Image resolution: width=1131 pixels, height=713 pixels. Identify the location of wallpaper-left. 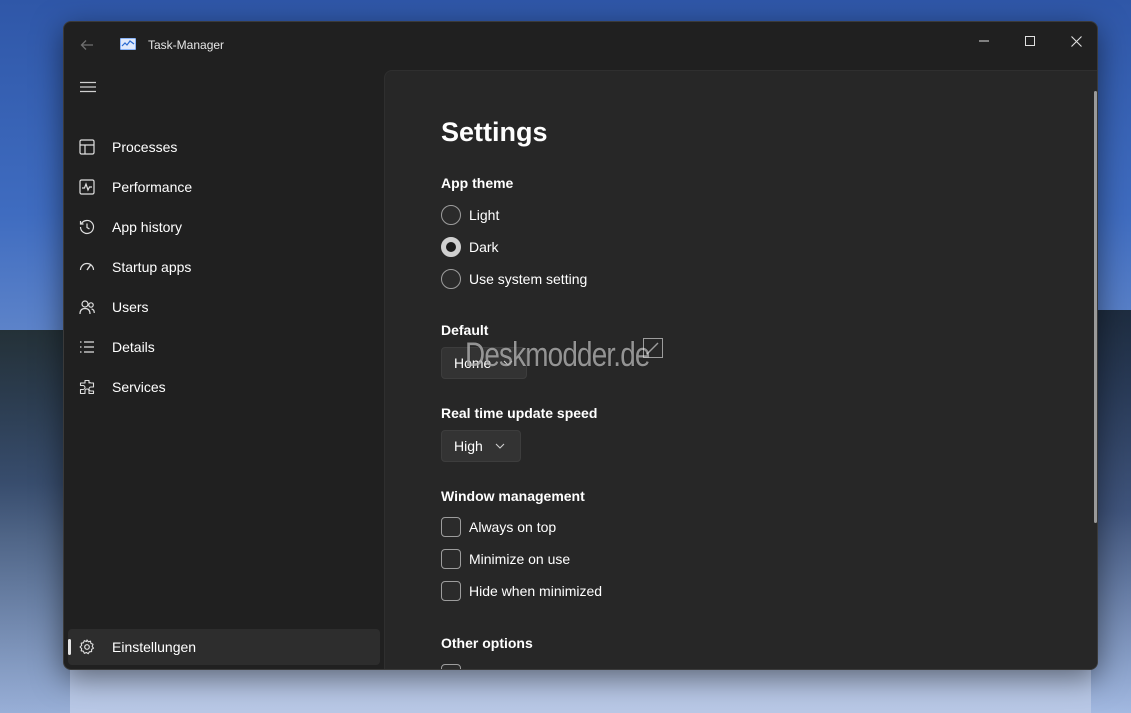
(35, 521).